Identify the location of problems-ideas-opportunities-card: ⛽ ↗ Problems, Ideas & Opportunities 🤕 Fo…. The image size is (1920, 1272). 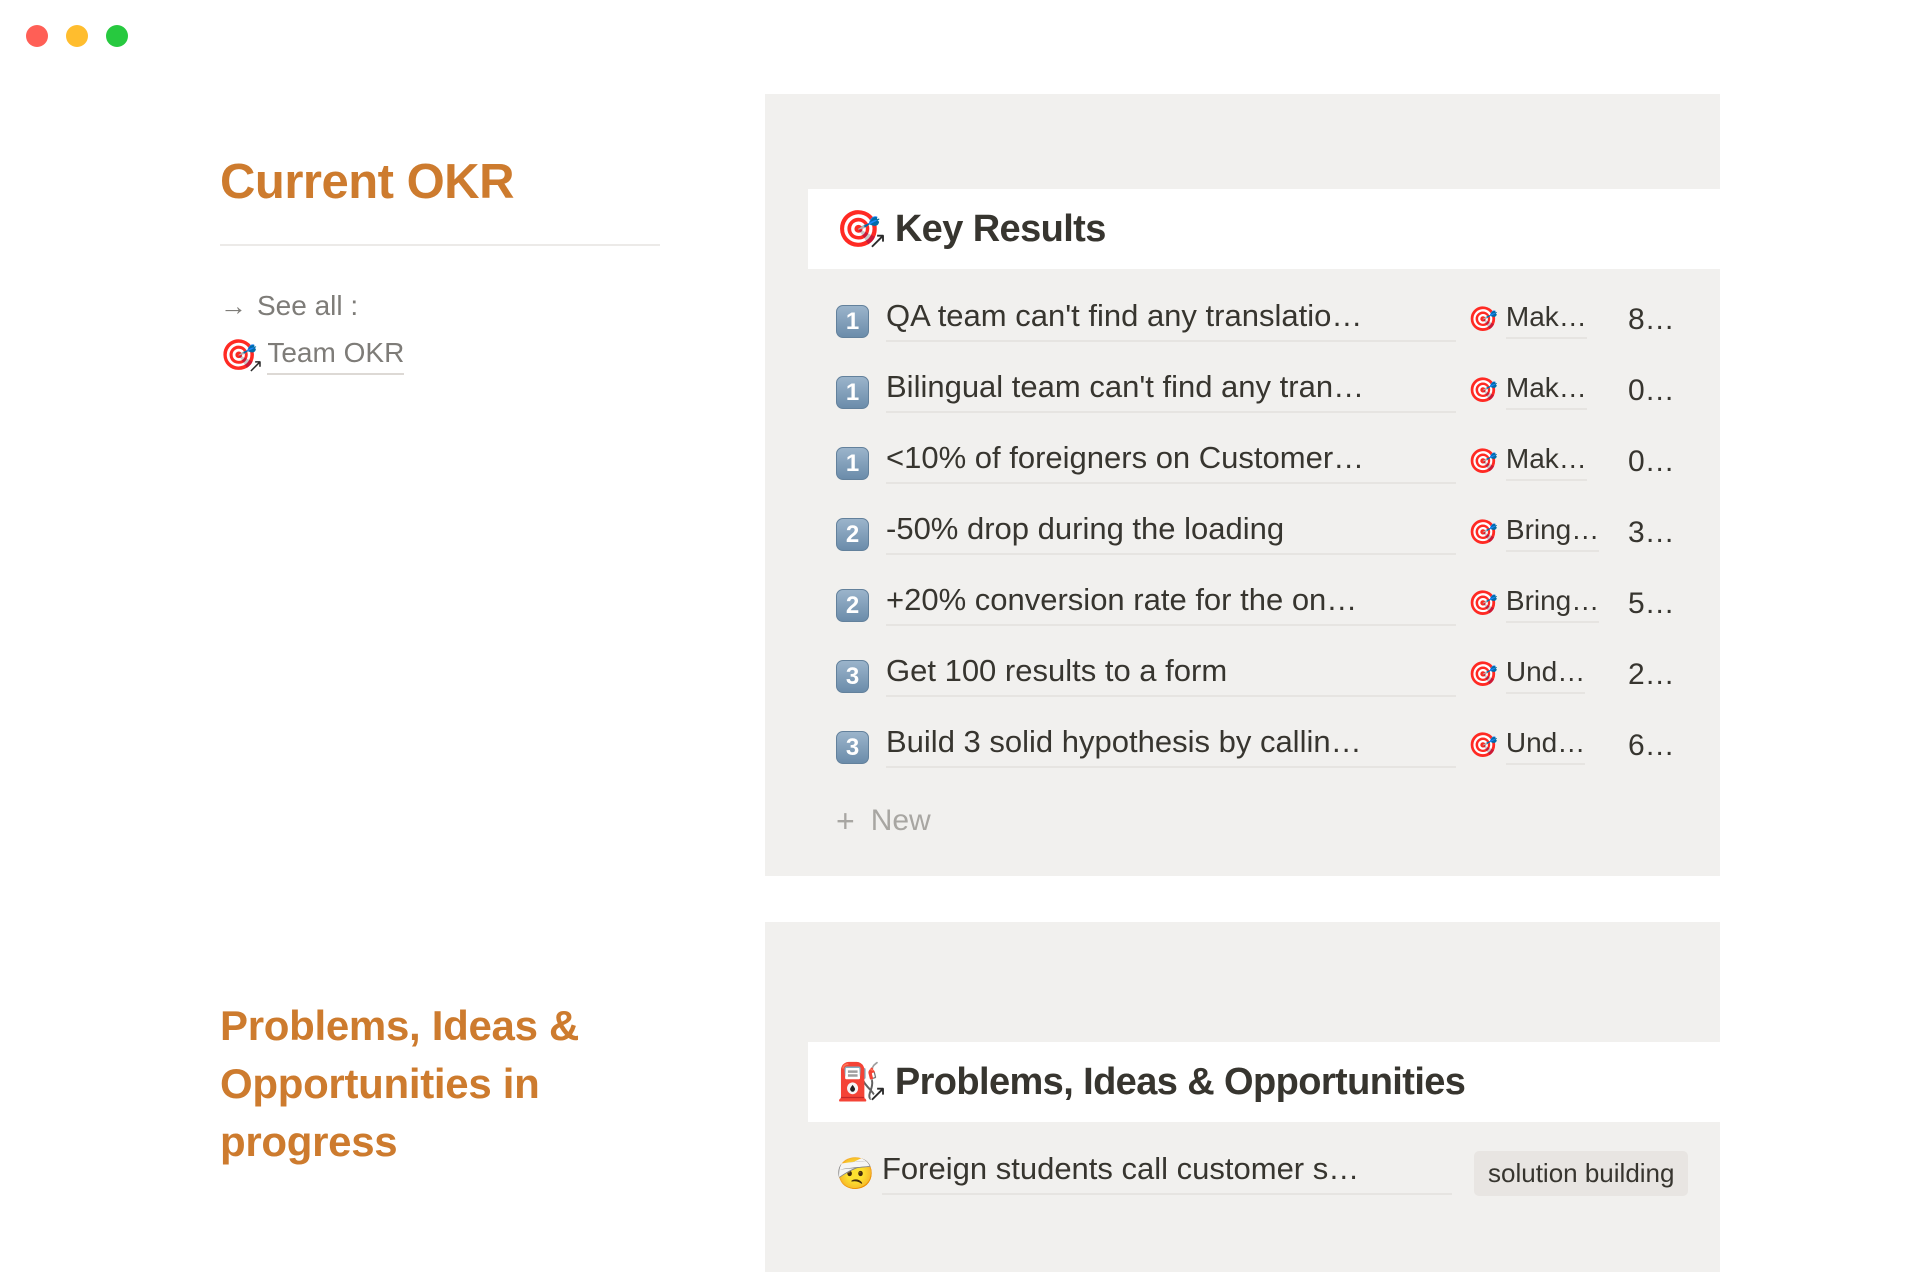
(1242, 1097).